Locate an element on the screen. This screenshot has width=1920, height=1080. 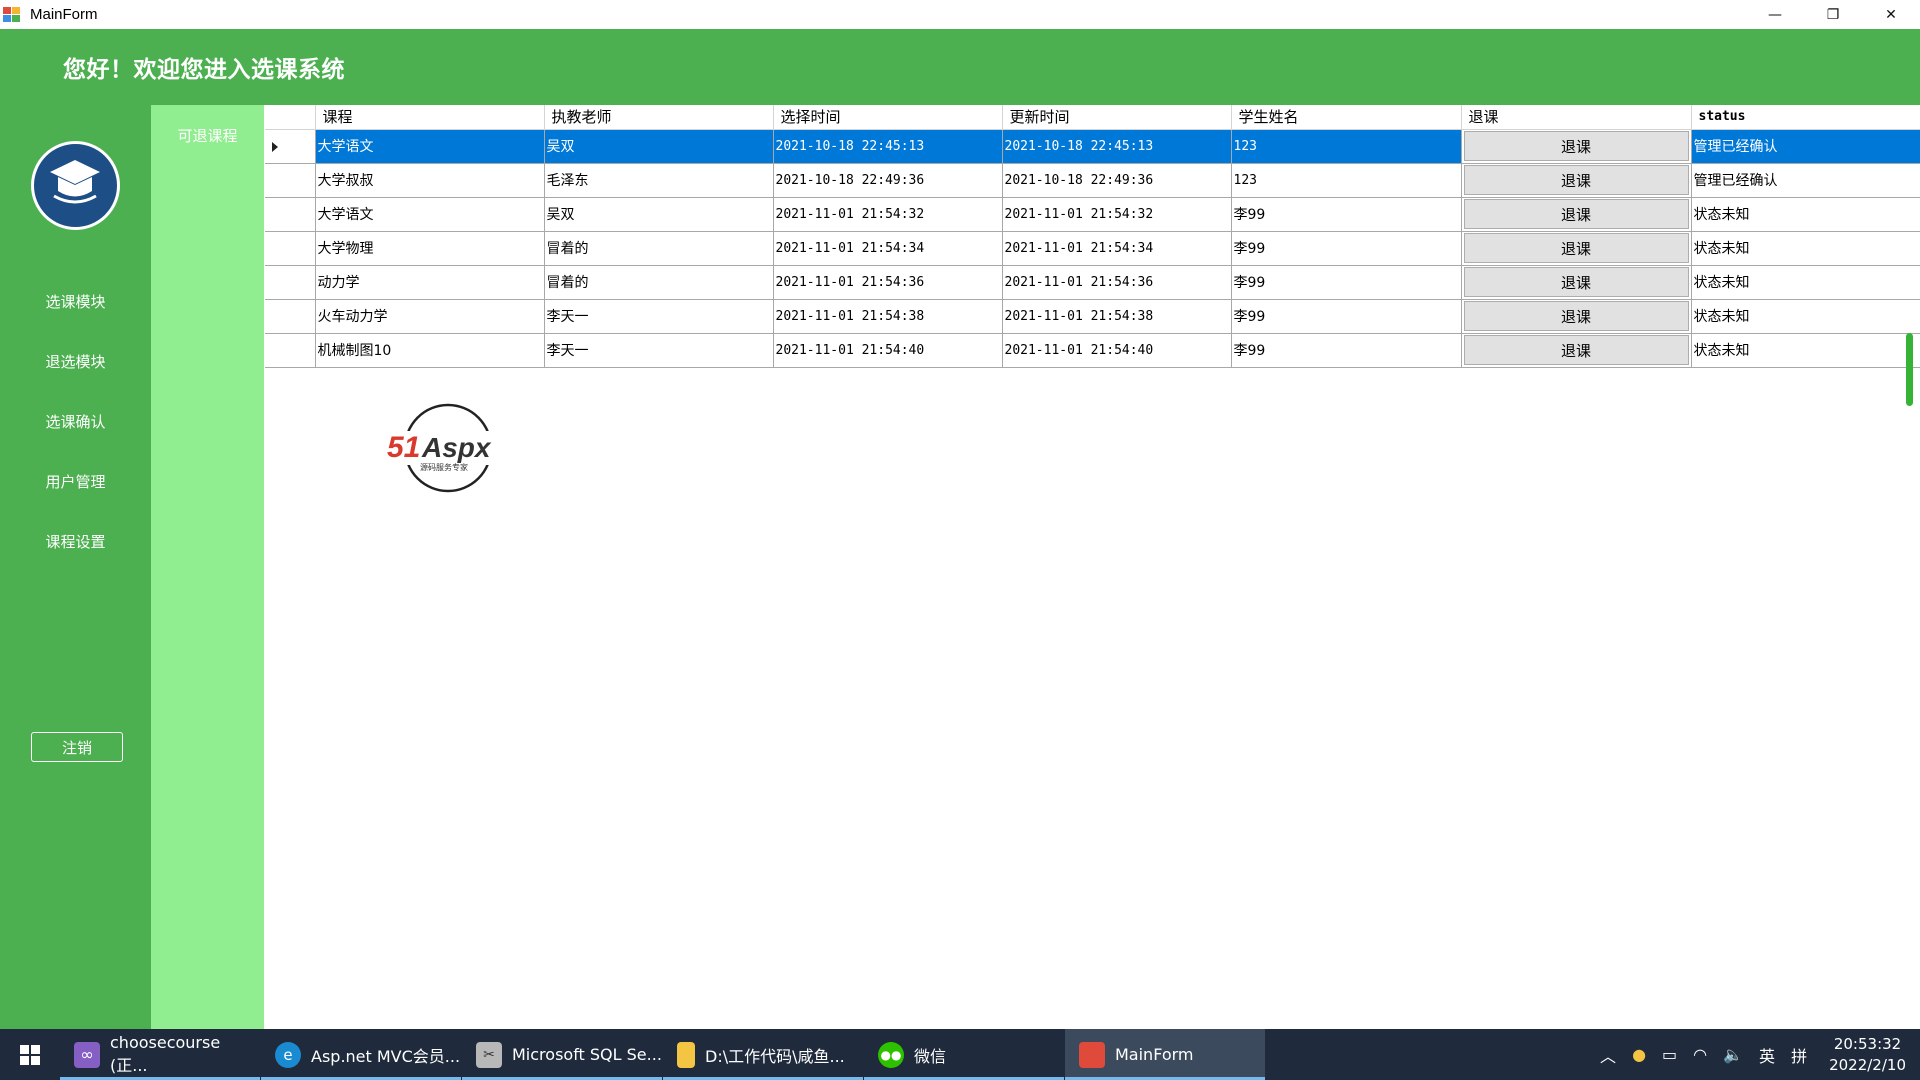
ime-indicator: 拼 is located at coordinates (1799, 1055).